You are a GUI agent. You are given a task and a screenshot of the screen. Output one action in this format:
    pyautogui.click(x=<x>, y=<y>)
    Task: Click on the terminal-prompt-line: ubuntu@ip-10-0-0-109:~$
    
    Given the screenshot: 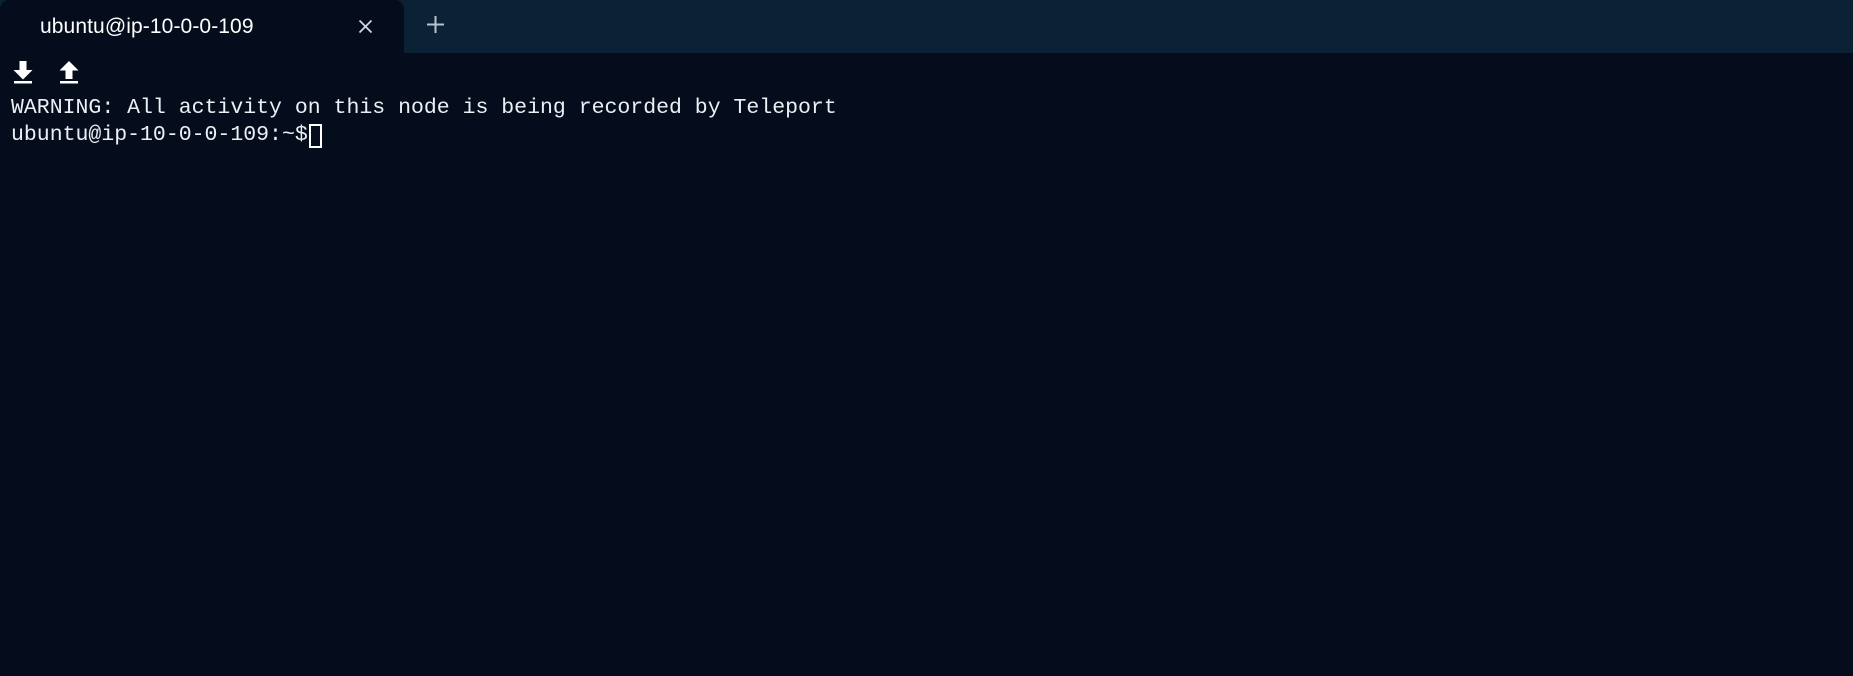 What is the action you would take?
    pyautogui.click(x=932, y=135)
    